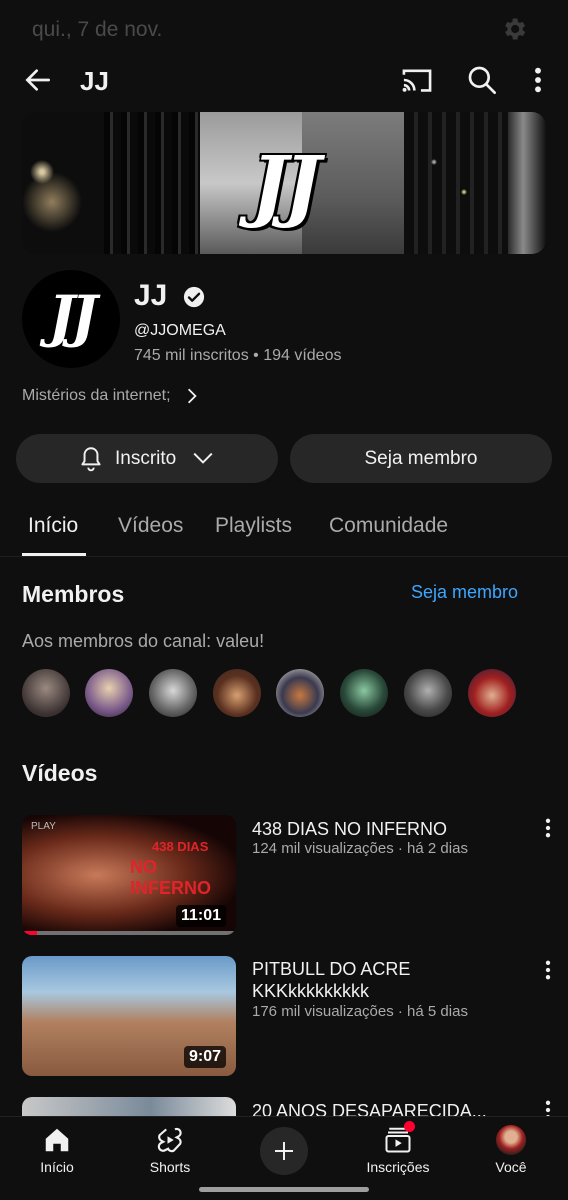 The width and height of the screenshot is (568, 1200). What do you see at coordinates (511, 1167) in the screenshot?
I see `nav-you-label: Você` at bounding box center [511, 1167].